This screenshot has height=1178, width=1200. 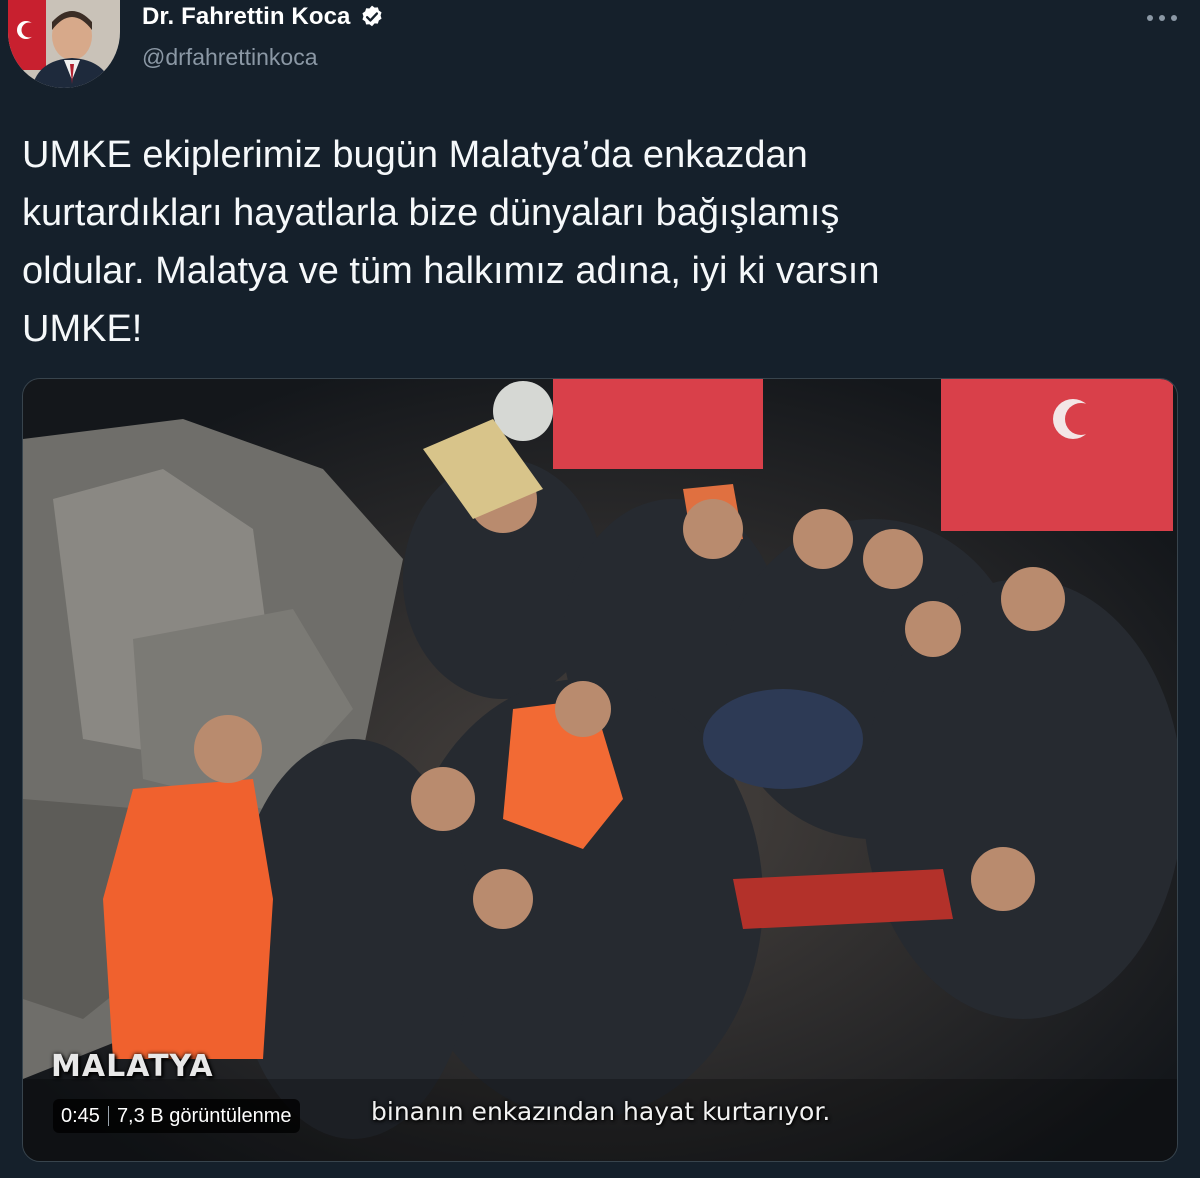 I want to click on profile-photo, so click(x=64, y=44).